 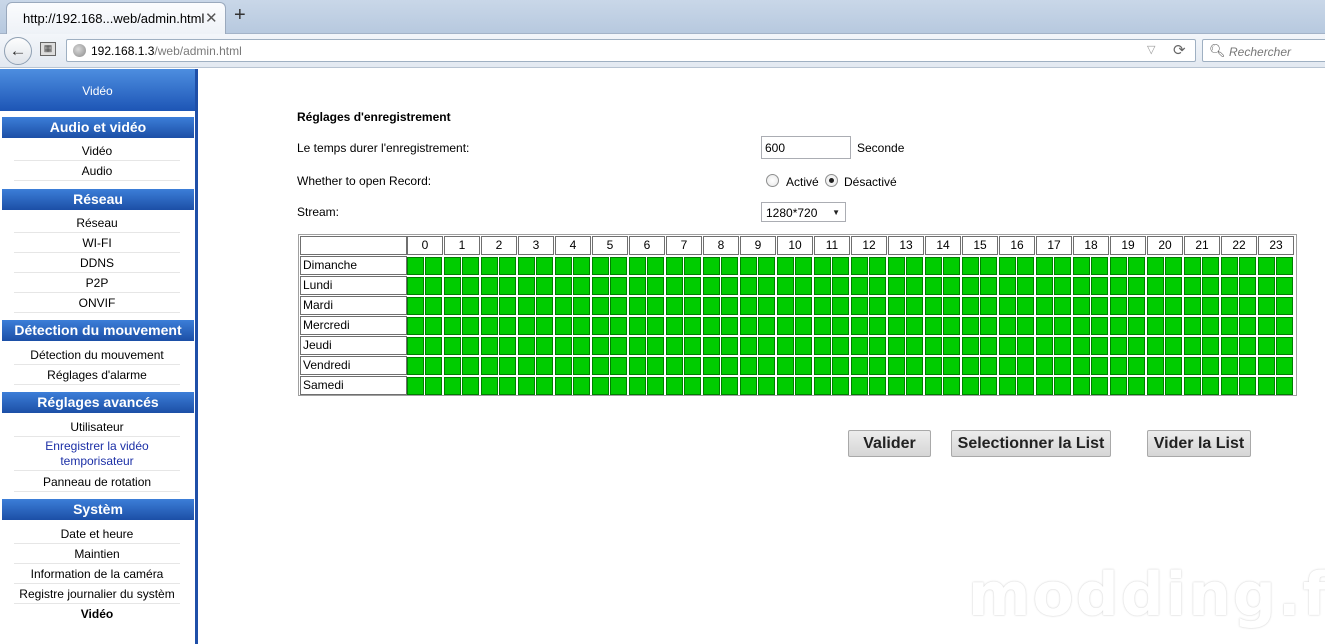 I want to click on hour-header-3: 3, so click(x=536, y=245).